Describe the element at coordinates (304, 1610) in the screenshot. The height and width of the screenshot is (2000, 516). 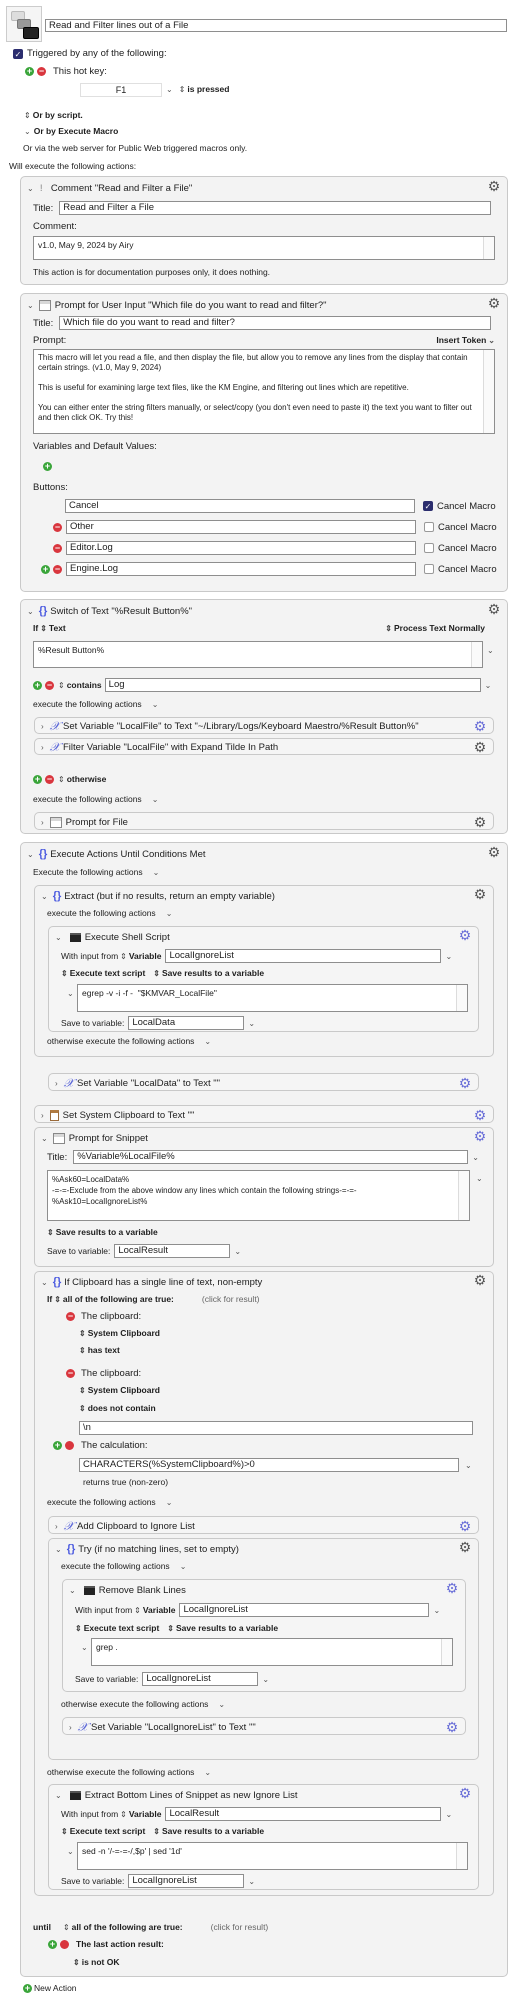
I see `input-variable-field: LocalIgnoreList` at that location.